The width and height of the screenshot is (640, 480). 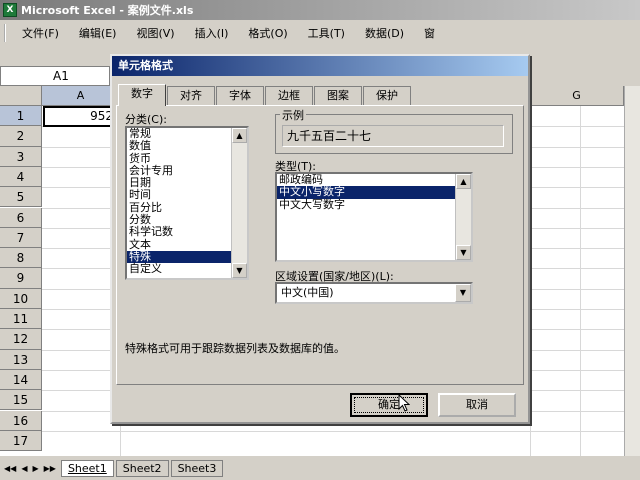 What do you see at coordinates (21, 298) in the screenshot?
I see `row-header-10: 10` at bounding box center [21, 298].